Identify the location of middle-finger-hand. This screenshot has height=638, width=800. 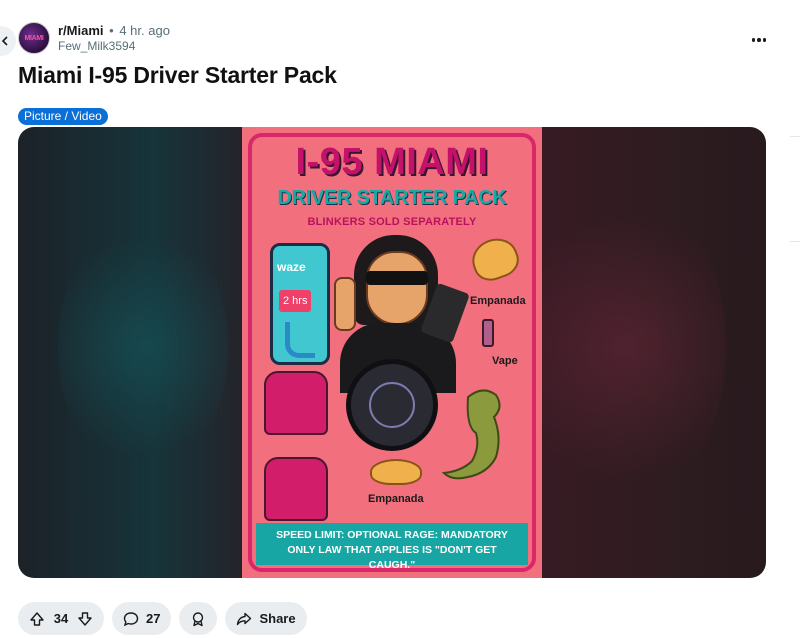
(345, 304).